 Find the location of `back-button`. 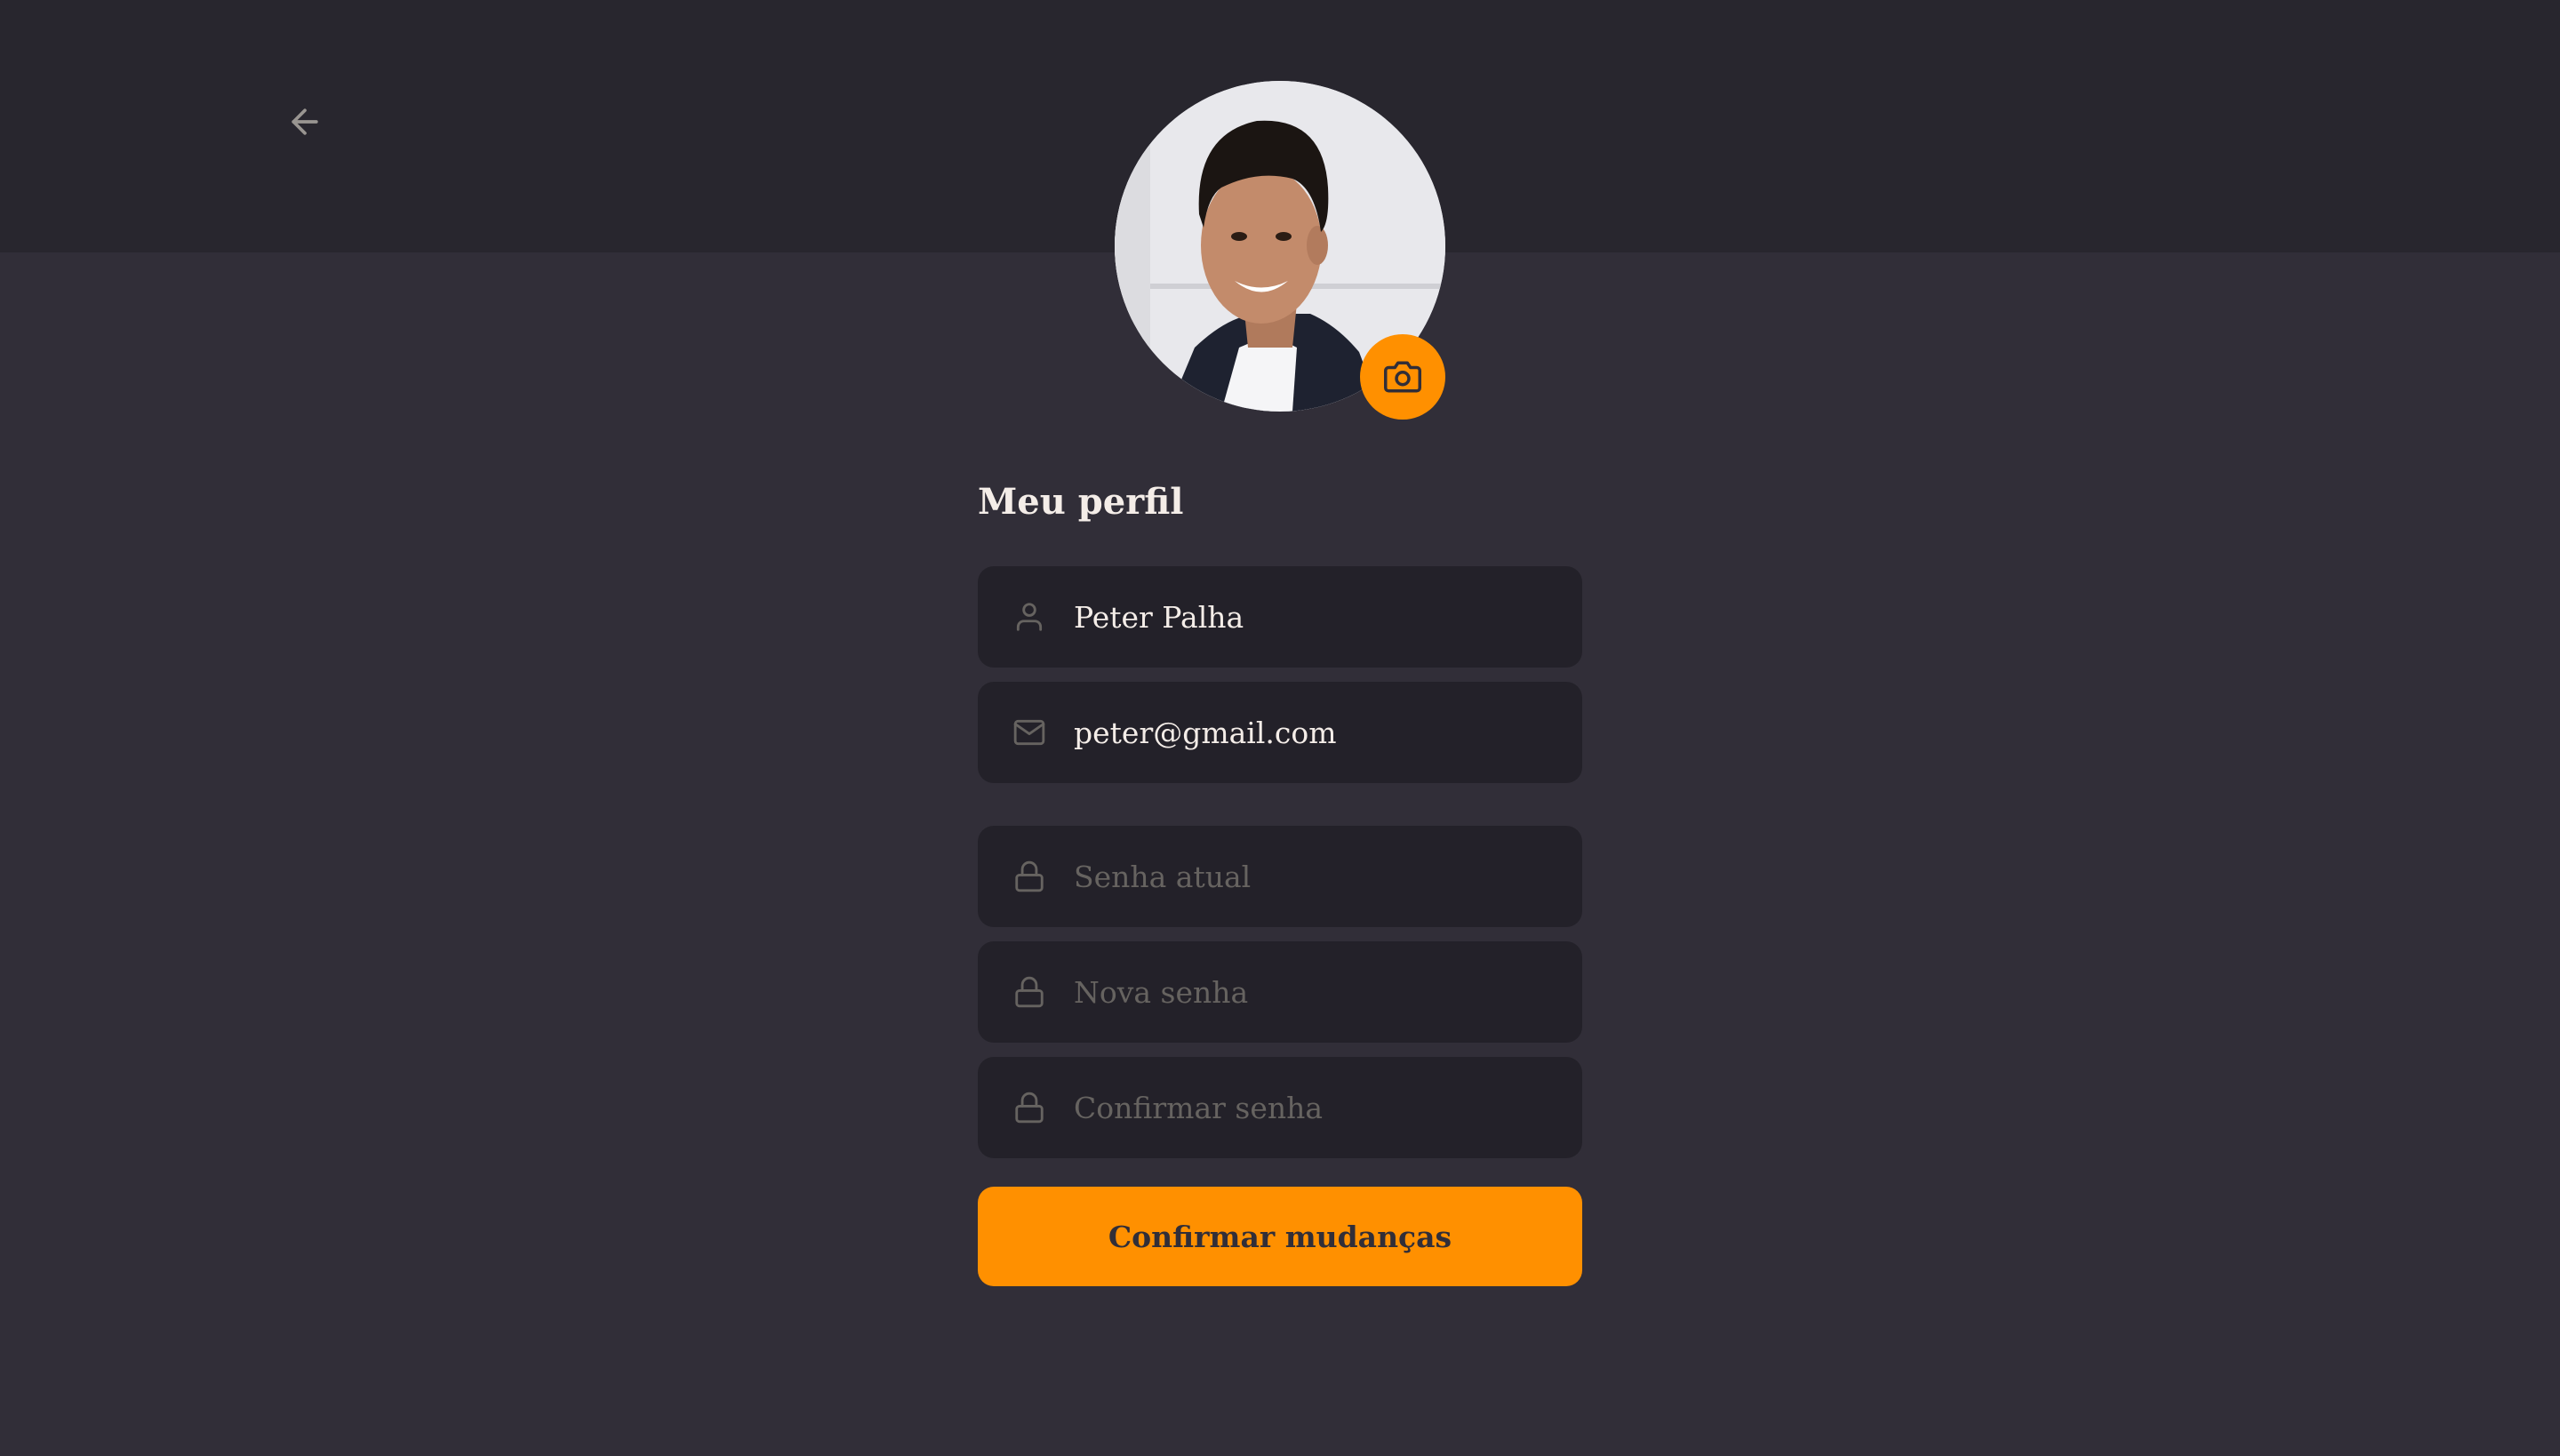

back-button is located at coordinates (305, 122).